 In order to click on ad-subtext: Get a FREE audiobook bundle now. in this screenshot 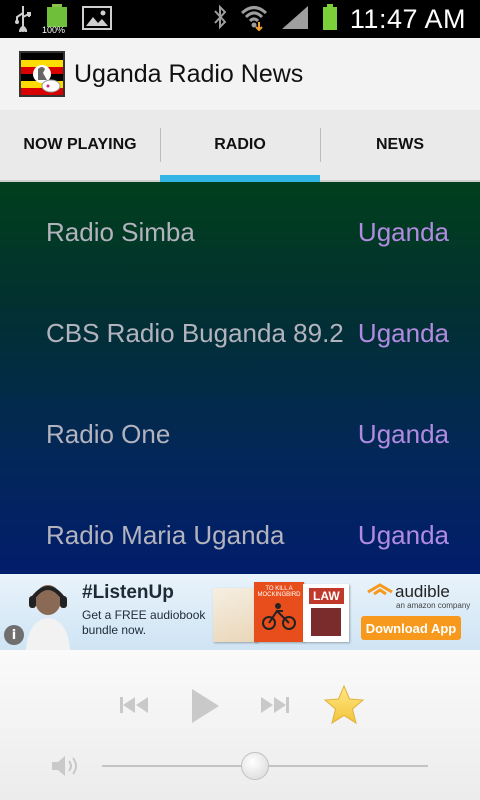, I will do `click(144, 622)`.